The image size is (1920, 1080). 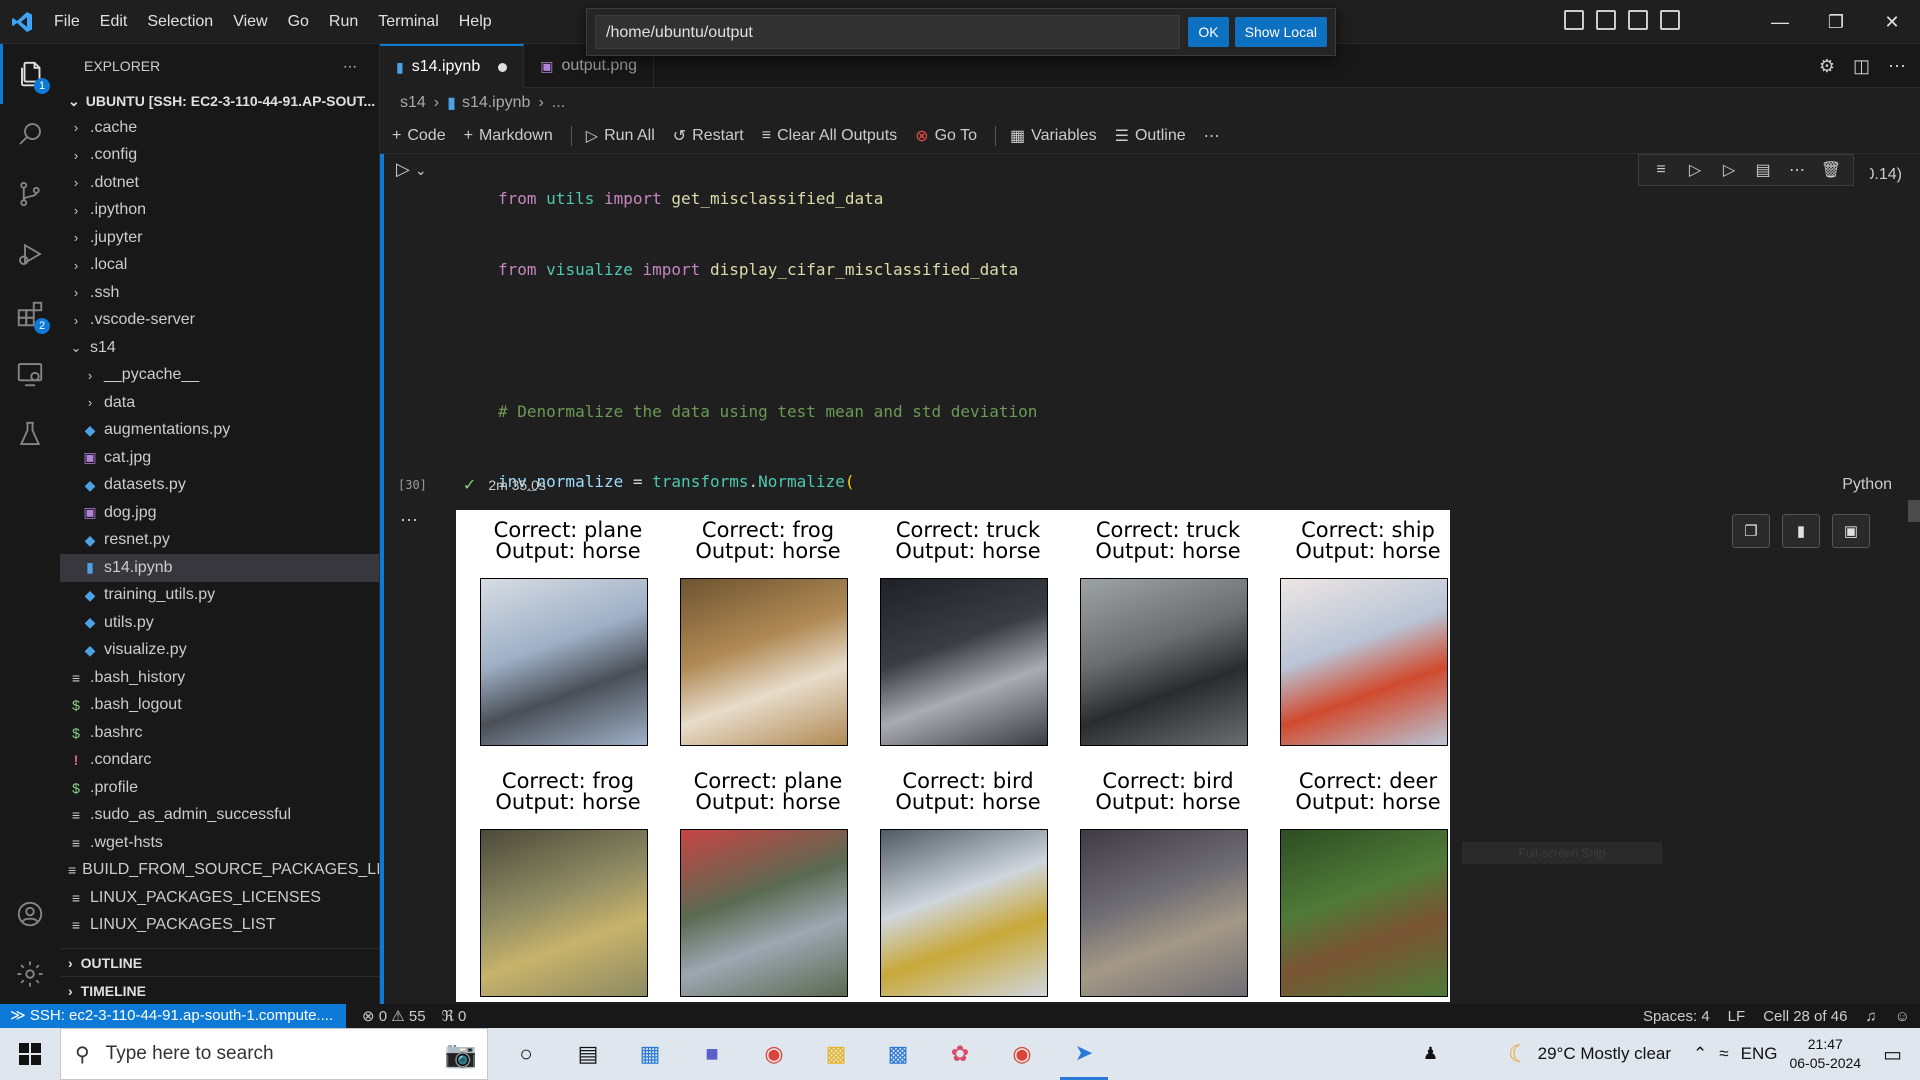 What do you see at coordinates (452, 66) in the screenshot?
I see `tab-s14-ipynb: ▮ s14.ipynb` at bounding box center [452, 66].